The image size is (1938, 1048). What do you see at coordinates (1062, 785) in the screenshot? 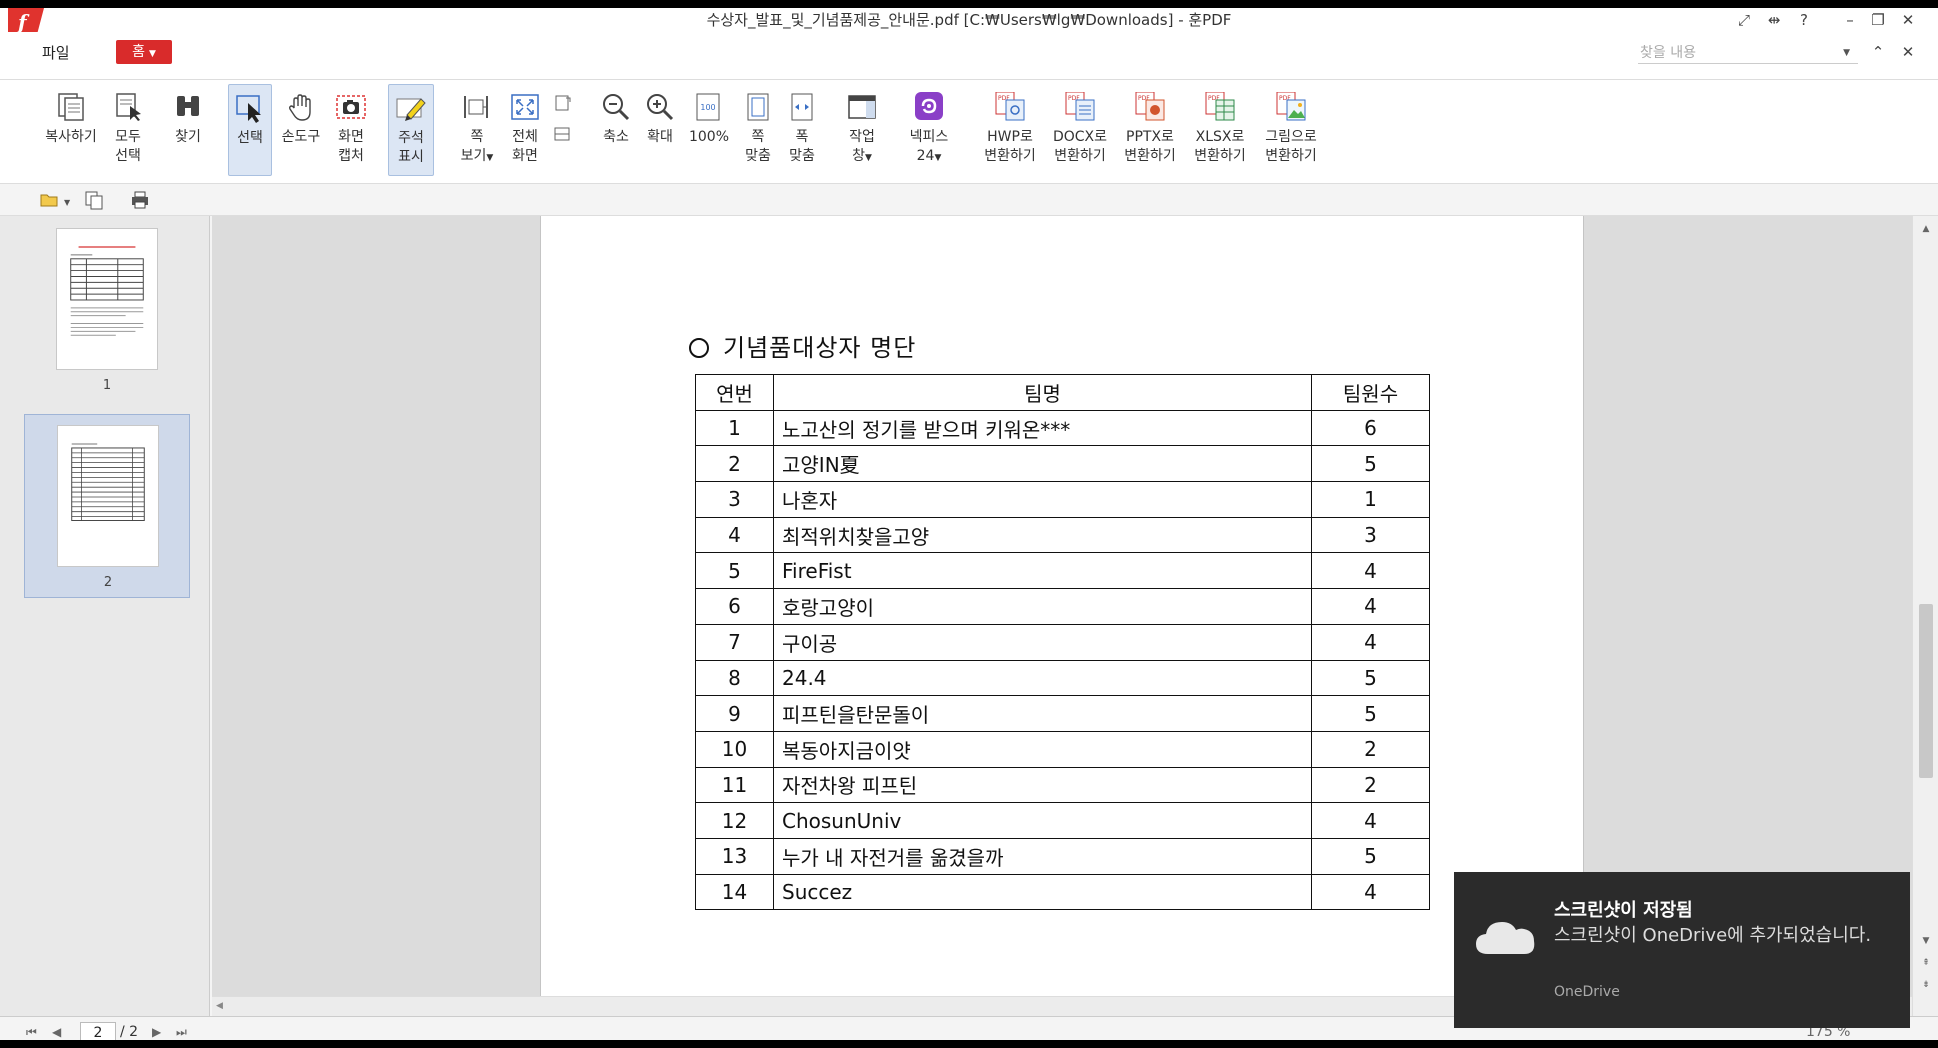
I see `table-row: 11 자전차왕 피프틴 2` at bounding box center [1062, 785].